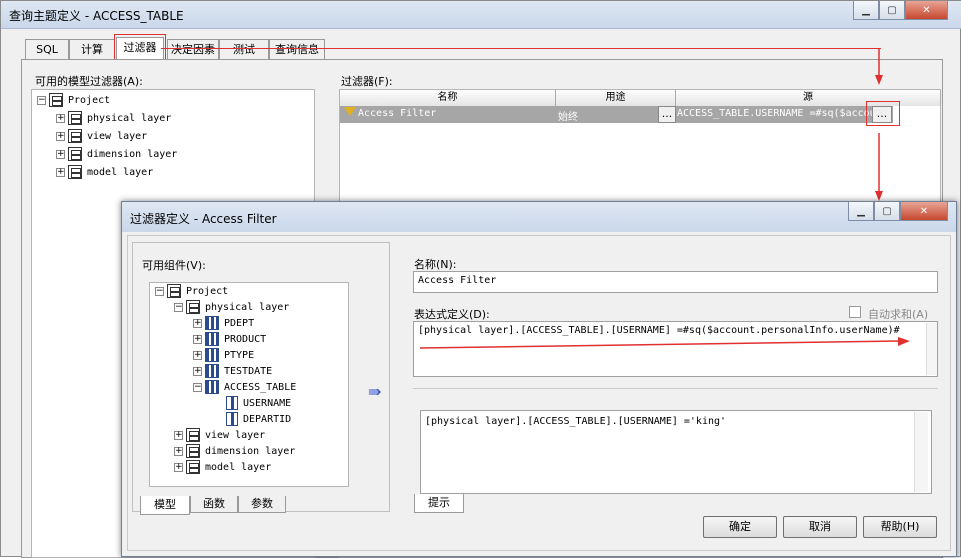 The image size is (961, 558). I want to click on auto-sum-label: 自动求和(A), so click(898, 314).